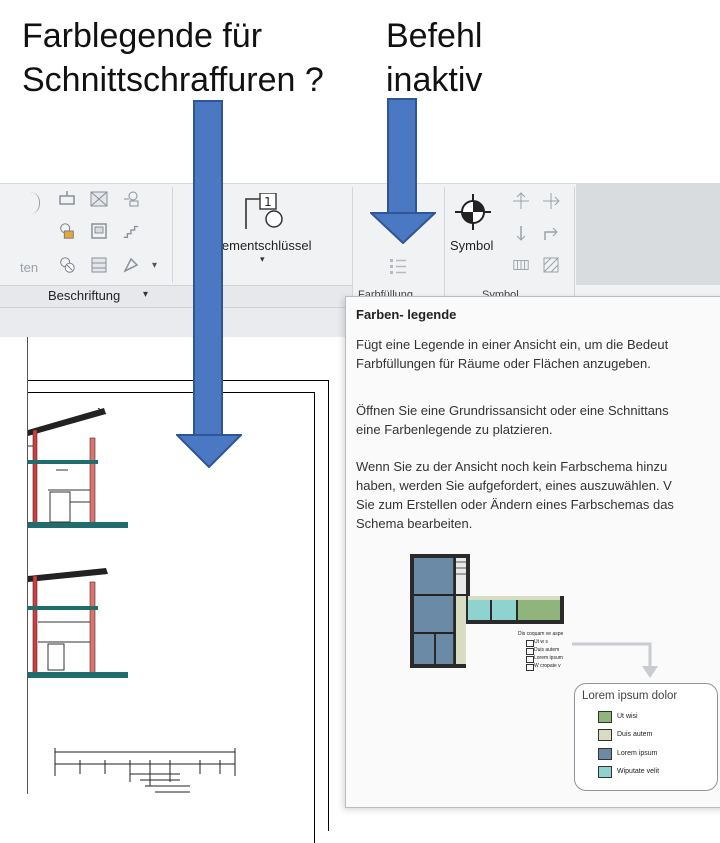  Describe the element at coordinates (173, 80) in the screenshot. I see `annotation-schnittschraffuren: Schnittschraffuren ?` at that location.